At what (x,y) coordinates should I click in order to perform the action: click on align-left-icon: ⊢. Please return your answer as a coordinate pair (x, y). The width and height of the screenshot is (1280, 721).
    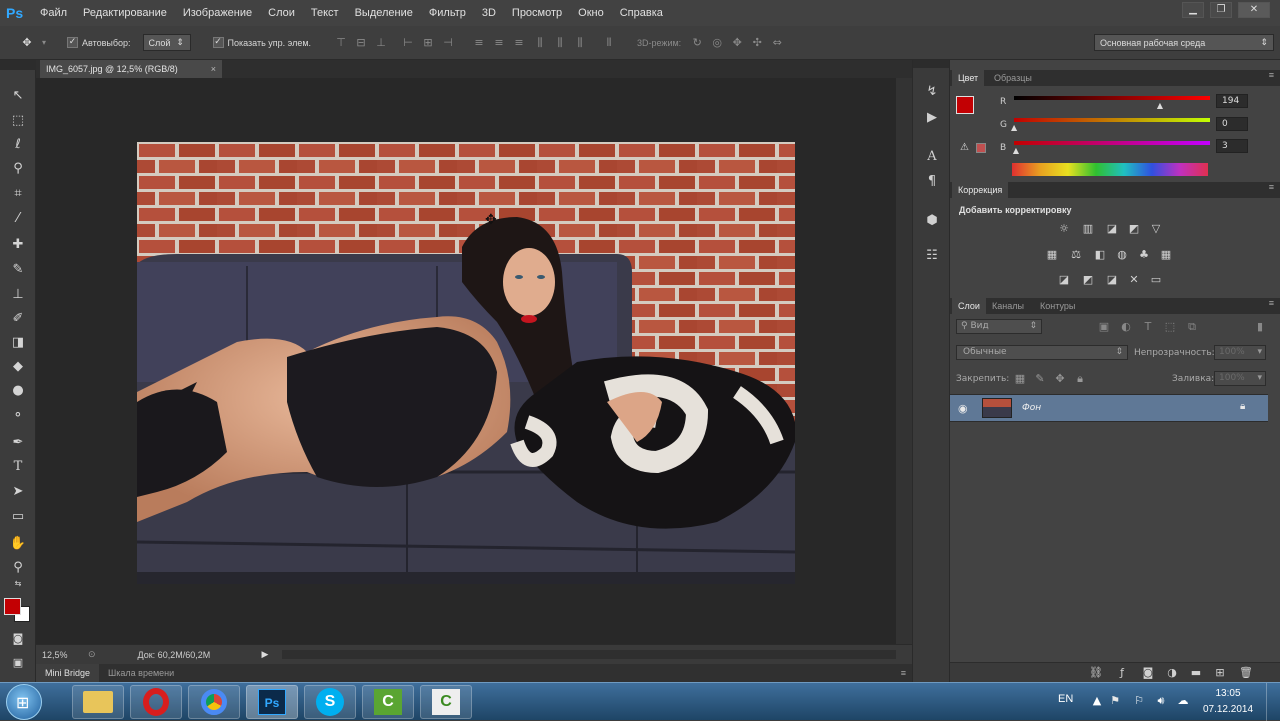
    Looking at the image, I should click on (408, 43).